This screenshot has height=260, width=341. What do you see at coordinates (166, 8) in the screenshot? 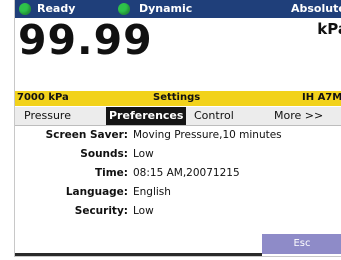
I see `status-mode: Dynamic` at bounding box center [166, 8].